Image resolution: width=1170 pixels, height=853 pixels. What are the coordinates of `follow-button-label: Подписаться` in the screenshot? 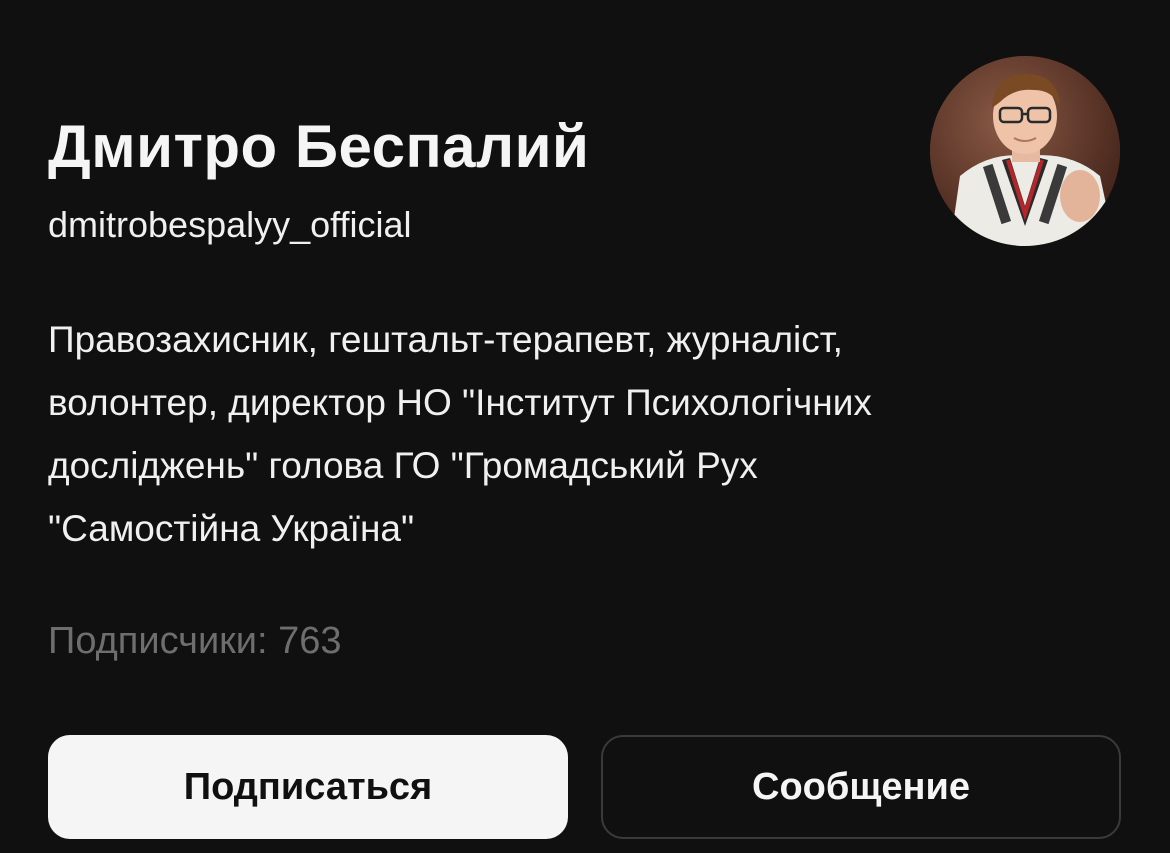 It's located at (308, 786).